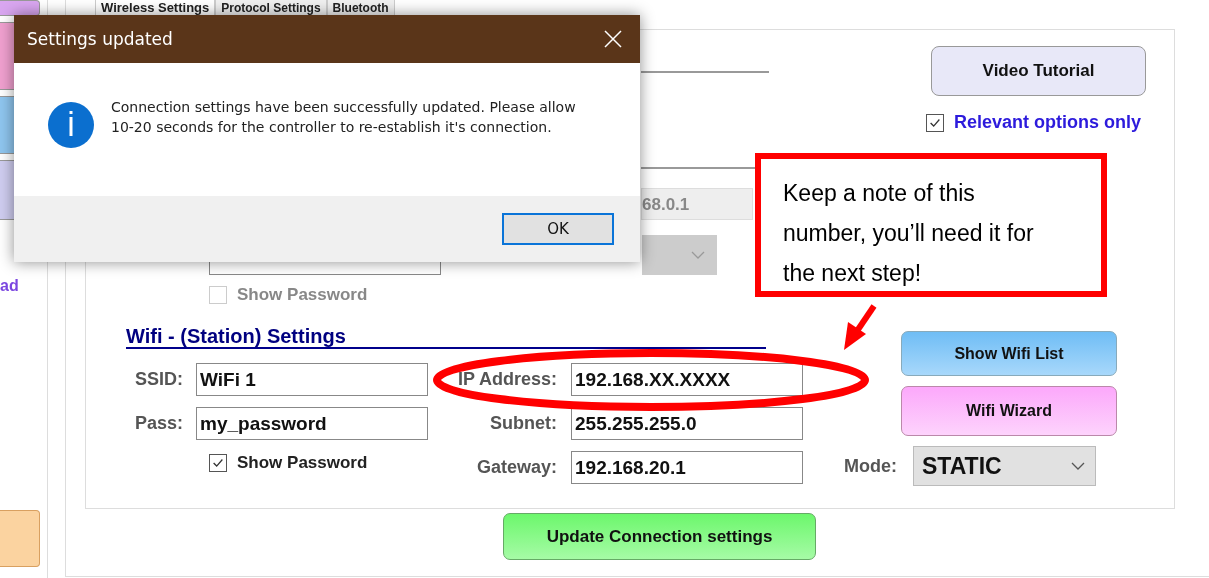 The height and width of the screenshot is (578, 1209). What do you see at coordinates (687, 467) in the screenshot?
I see `input-field: 192.168.20.1` at bounding box center [687, 467].